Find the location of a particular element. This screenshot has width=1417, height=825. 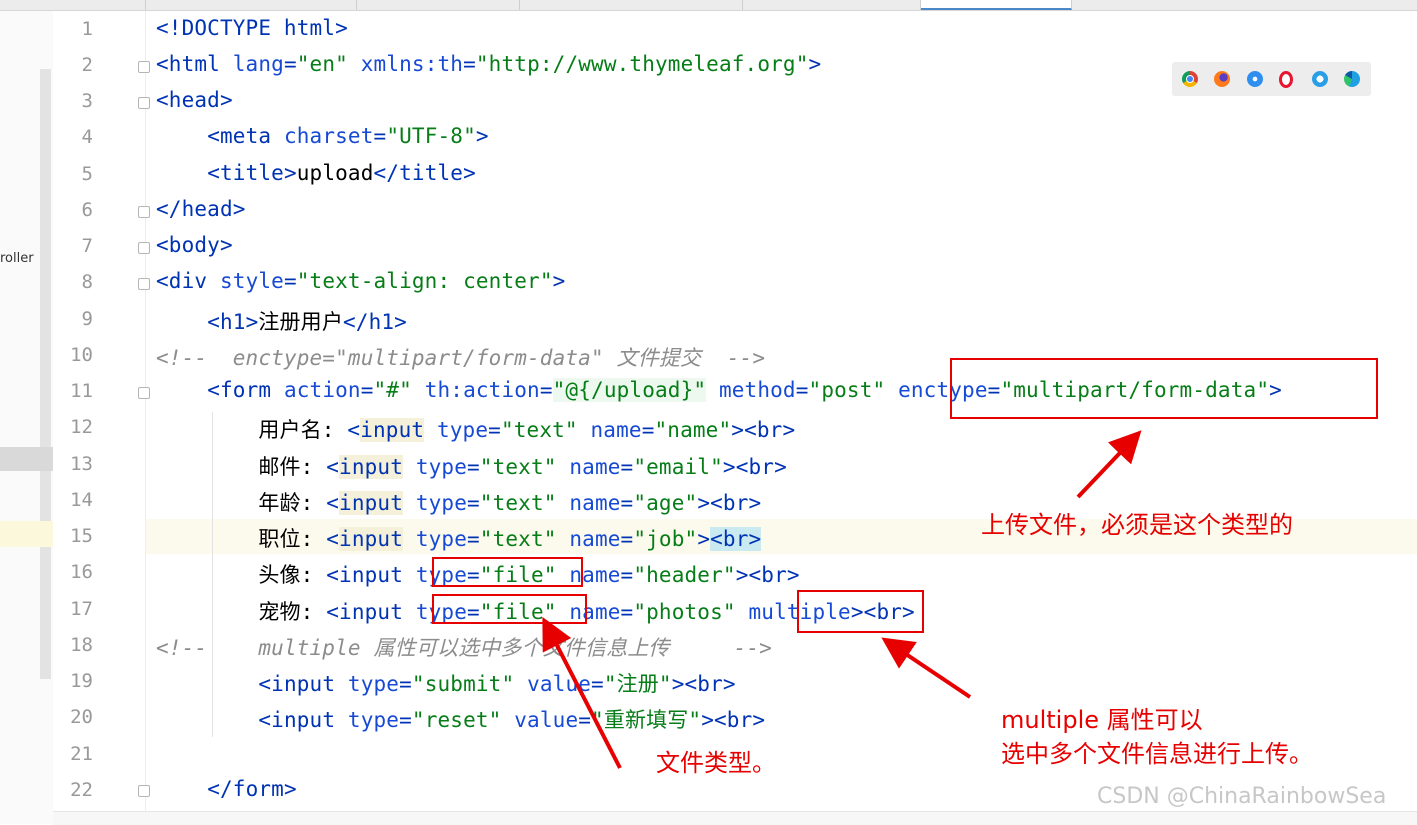

arrow-to-enctype is located at coordinates (1109, 464).